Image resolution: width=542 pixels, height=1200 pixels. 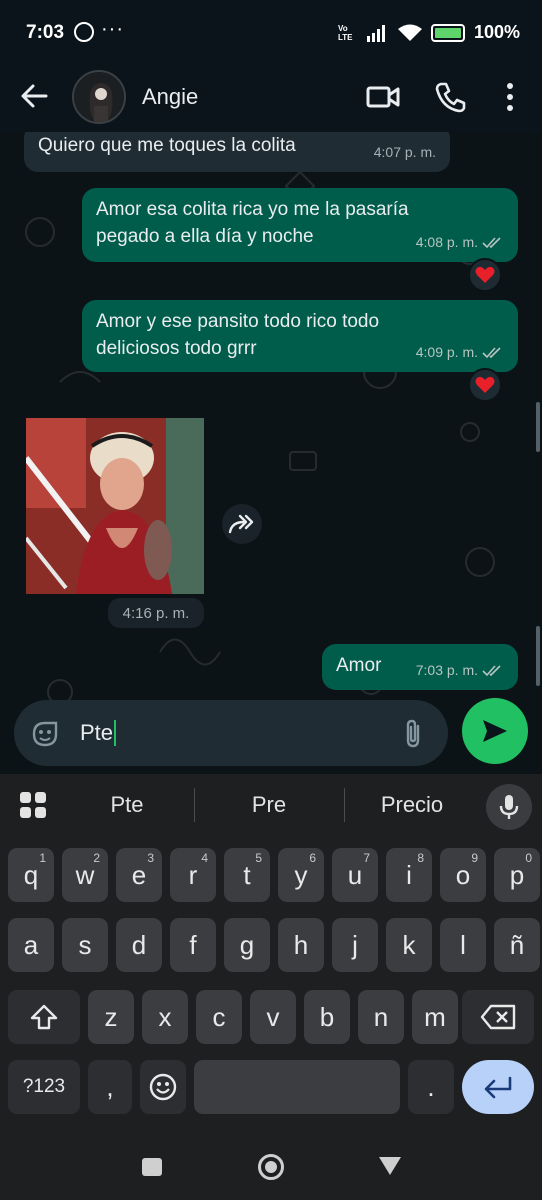 I want to click on key-g: g, so click(x=247, y=945).